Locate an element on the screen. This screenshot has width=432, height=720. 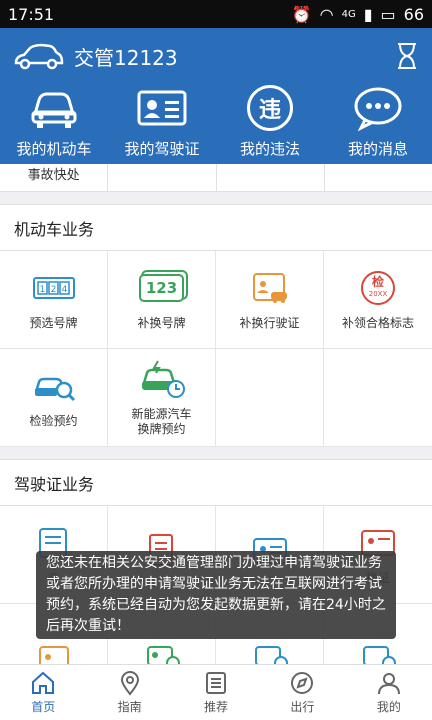
service-label: 事故快处 is located at coordinates (53, 175).